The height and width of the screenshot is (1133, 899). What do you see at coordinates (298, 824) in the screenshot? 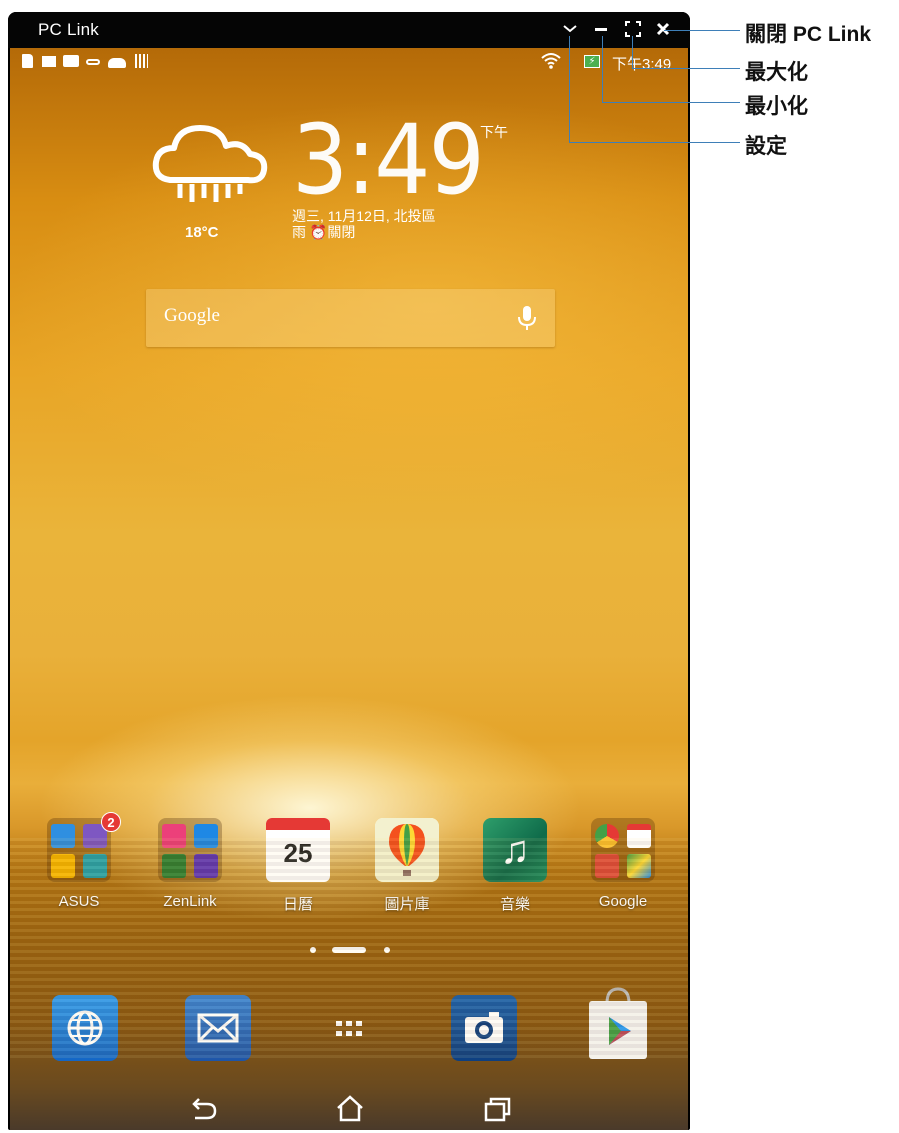
I see `calendar-header` at bounding box center [298, 824].